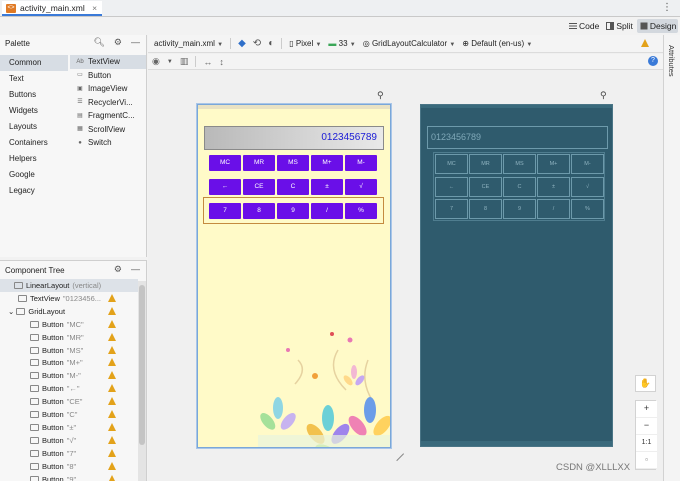 Image resolution: width=680 pixels, height=481 pixels. I want to click on blueprint-button: MR, so click(485, 164).